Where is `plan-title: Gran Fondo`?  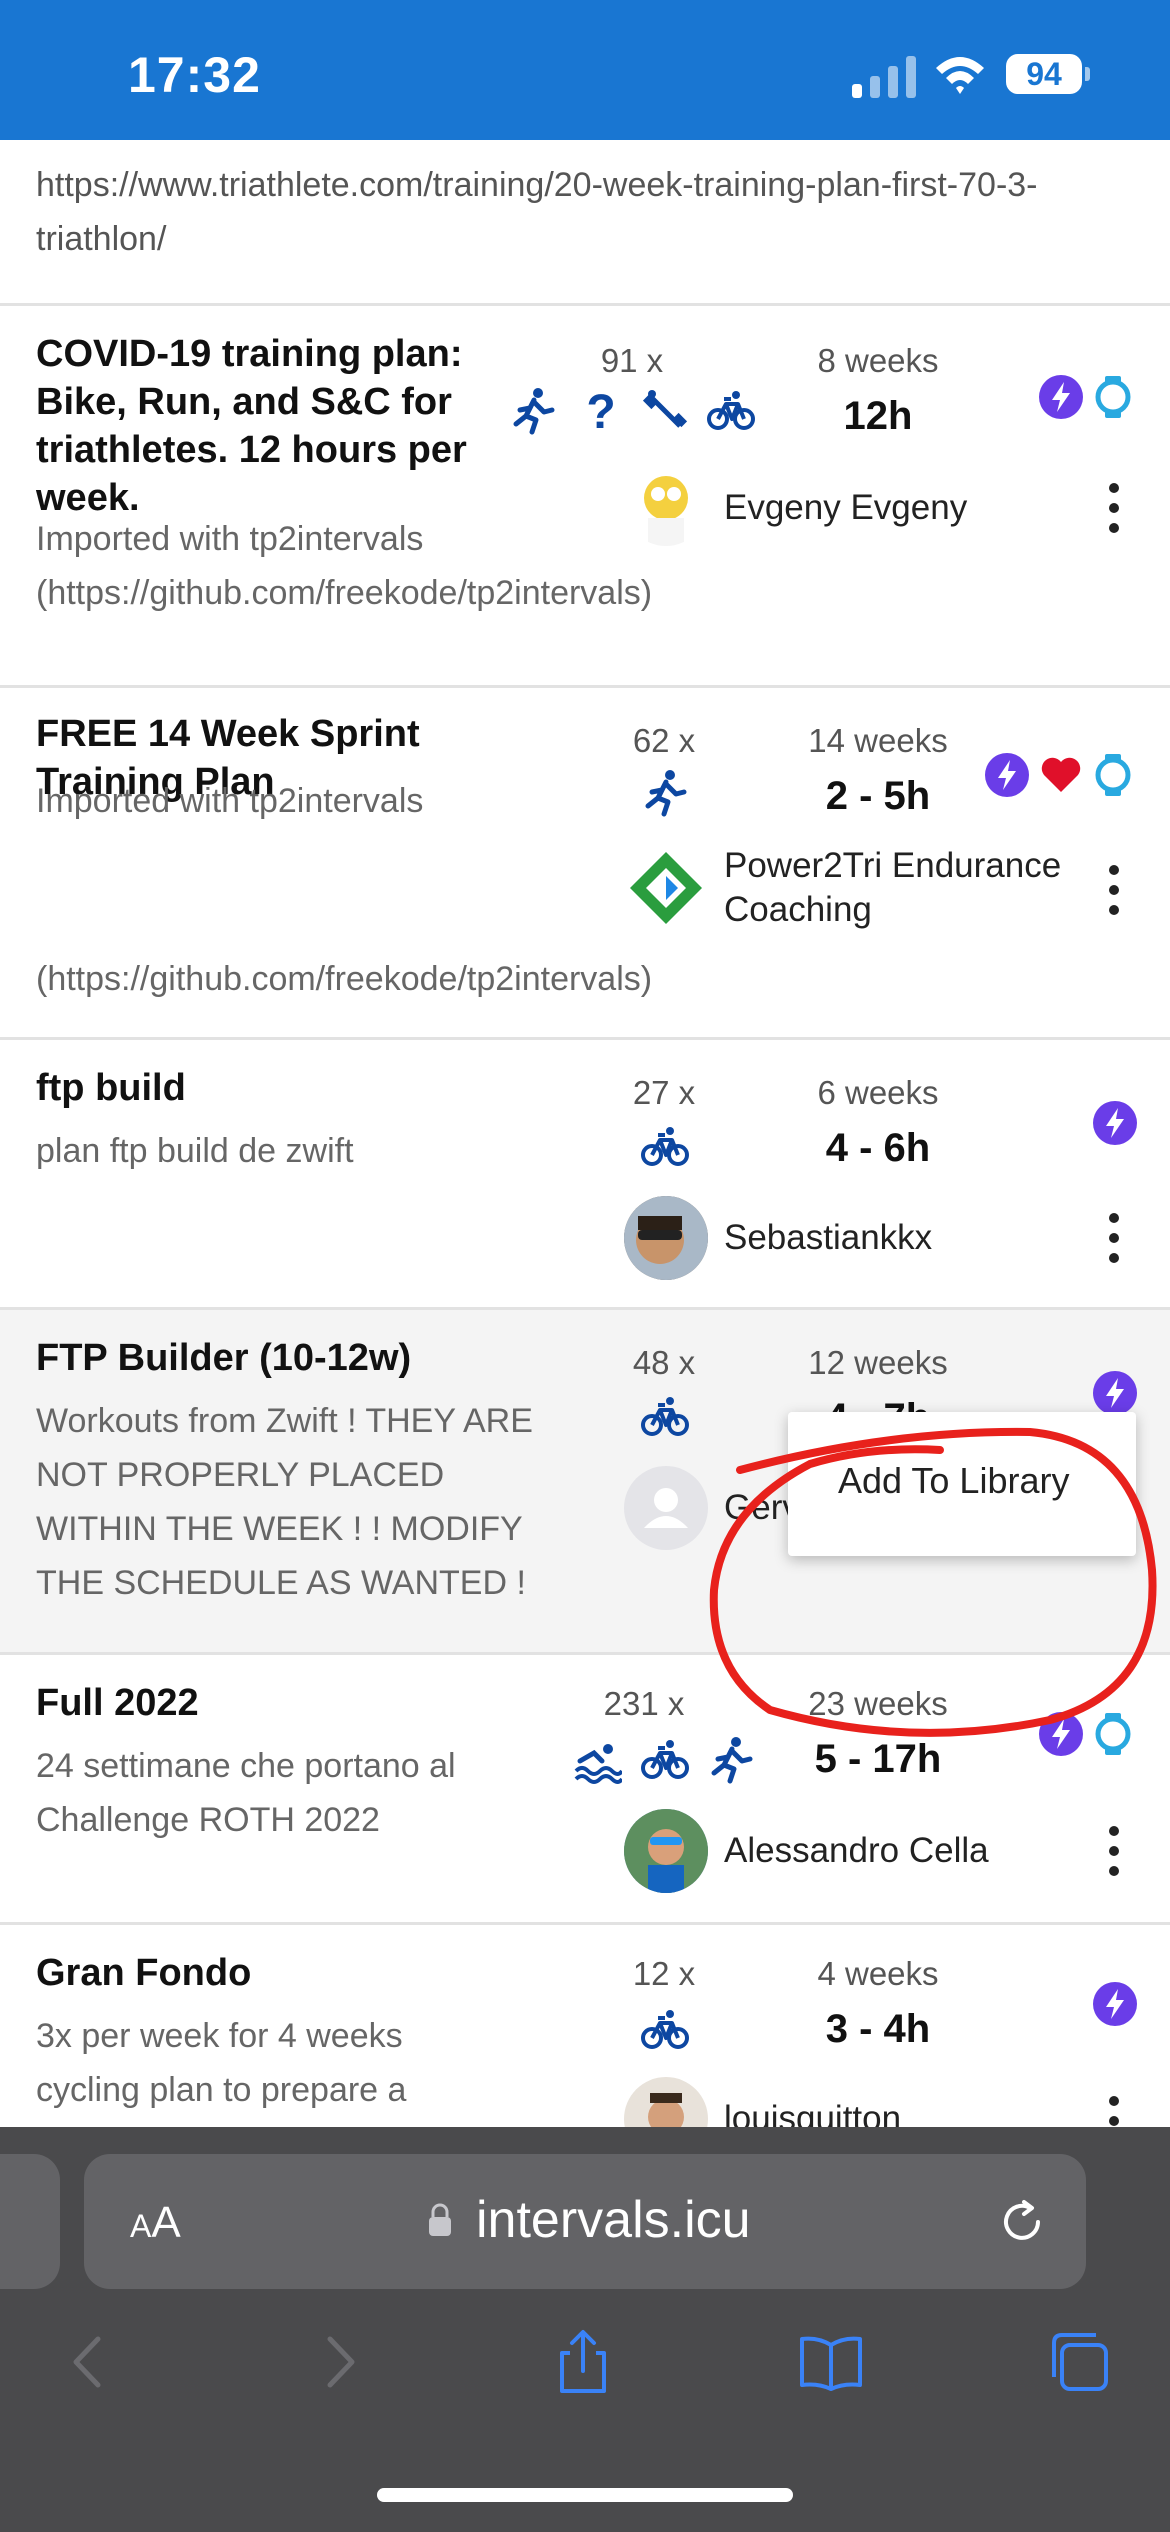
plan-title: Gran Fondo is located at coordinates (256, 1973).